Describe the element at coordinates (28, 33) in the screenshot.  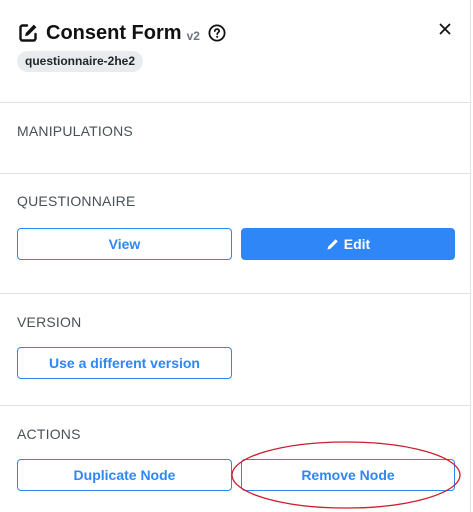
I see `edit-icon` at that location.